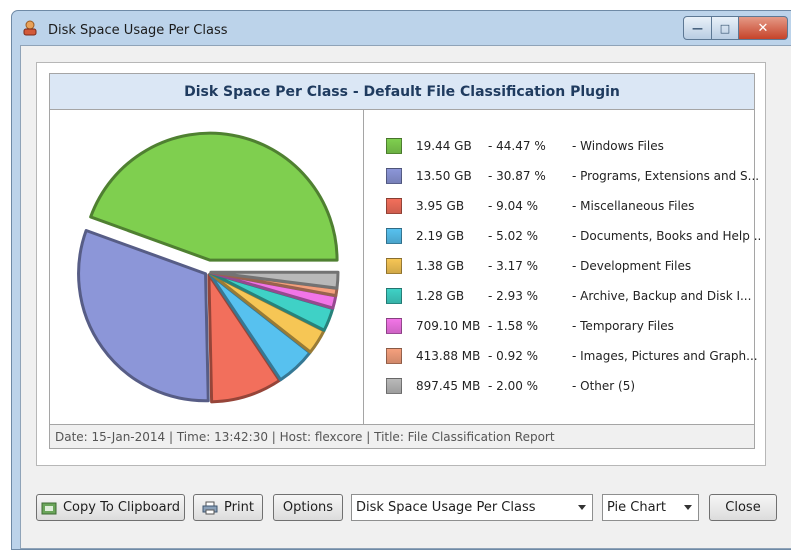  What do you see at coordinates (444, 146) in the screenshot?
I see `legend-size: 19.44 GB` at bounding box center [444, 146].